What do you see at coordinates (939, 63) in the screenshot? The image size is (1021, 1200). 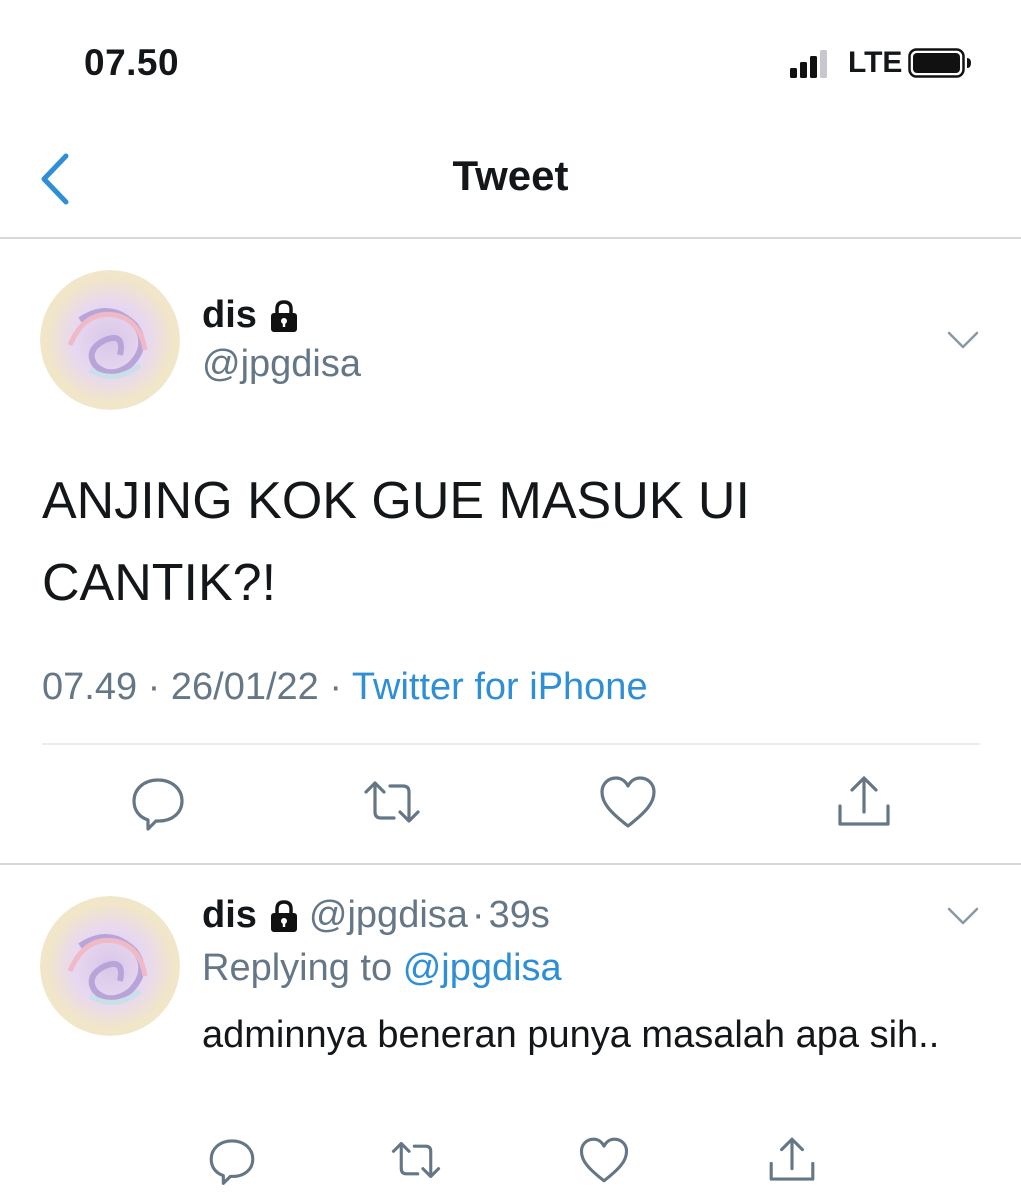 I see `battery-icon` at bounding box center [939, 63].